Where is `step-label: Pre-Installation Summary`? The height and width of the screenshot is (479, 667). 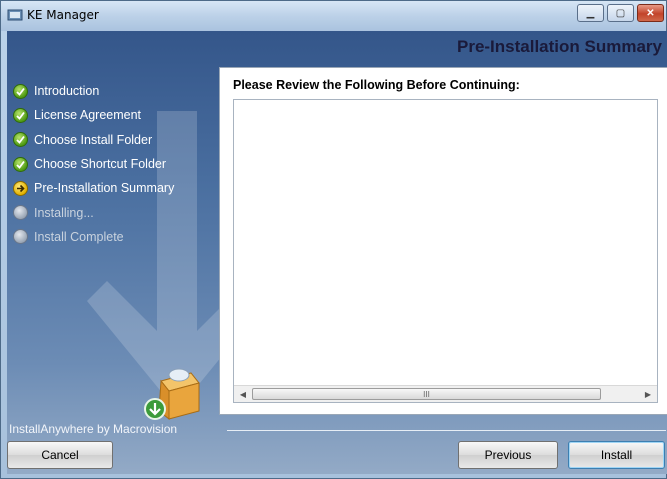 step-label: Pre-Installation Summary is located at coordinates (104, 188).